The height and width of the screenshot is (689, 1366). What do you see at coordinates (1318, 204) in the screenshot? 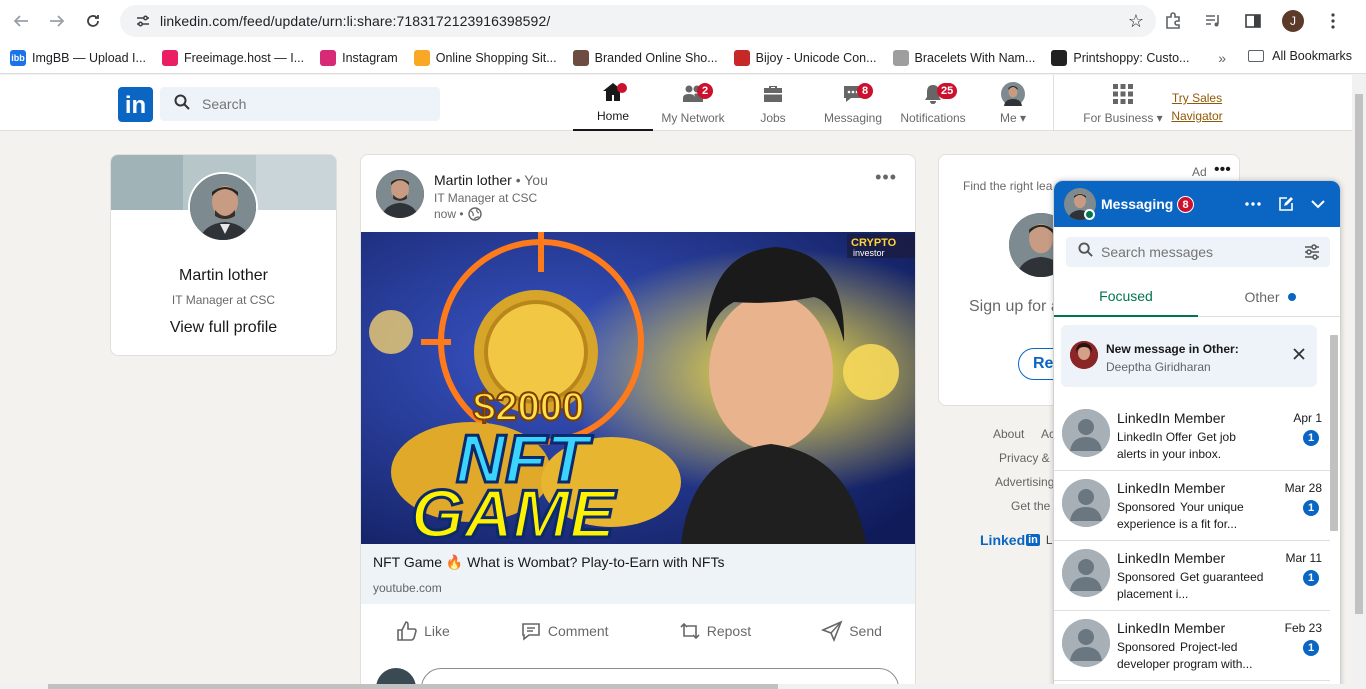
I see `collapse-chevron-icon` at bounding box center [1318, 204].